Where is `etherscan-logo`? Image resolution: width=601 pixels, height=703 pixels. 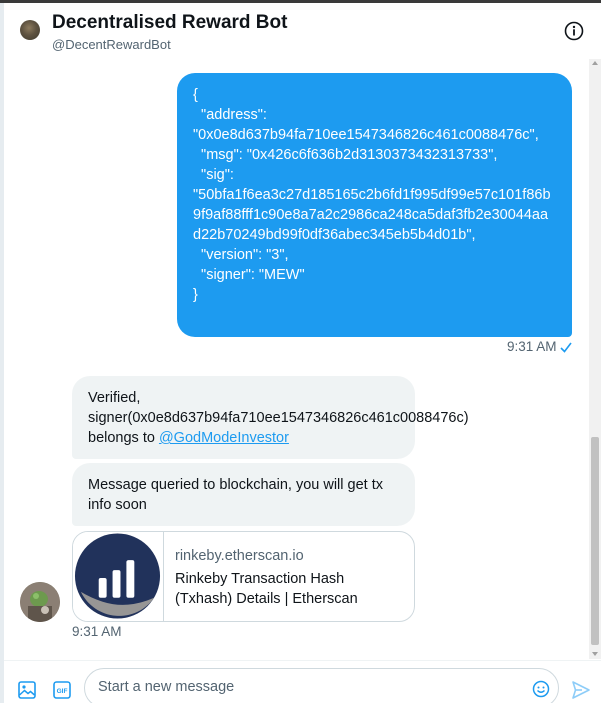
etherscan-logo is located at coordinates (117, 576).